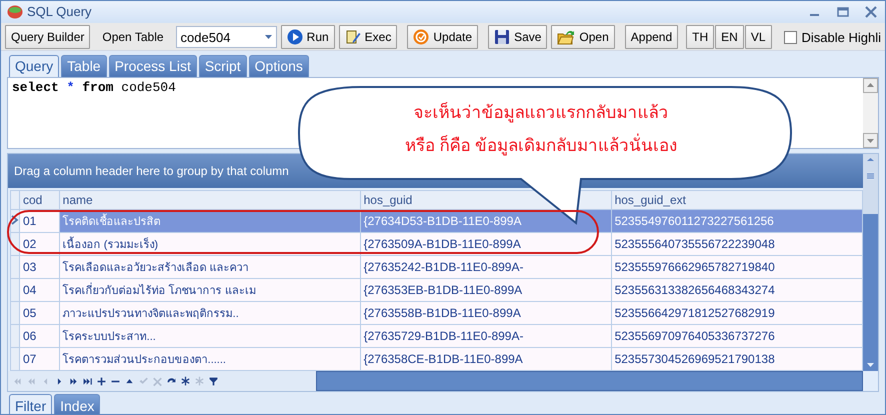 Image resolution: width=886 pixels, height=415 pixels. Describe the element at coordinates (87, 381) in the screenshot. I see `last-record-icon` at that location.